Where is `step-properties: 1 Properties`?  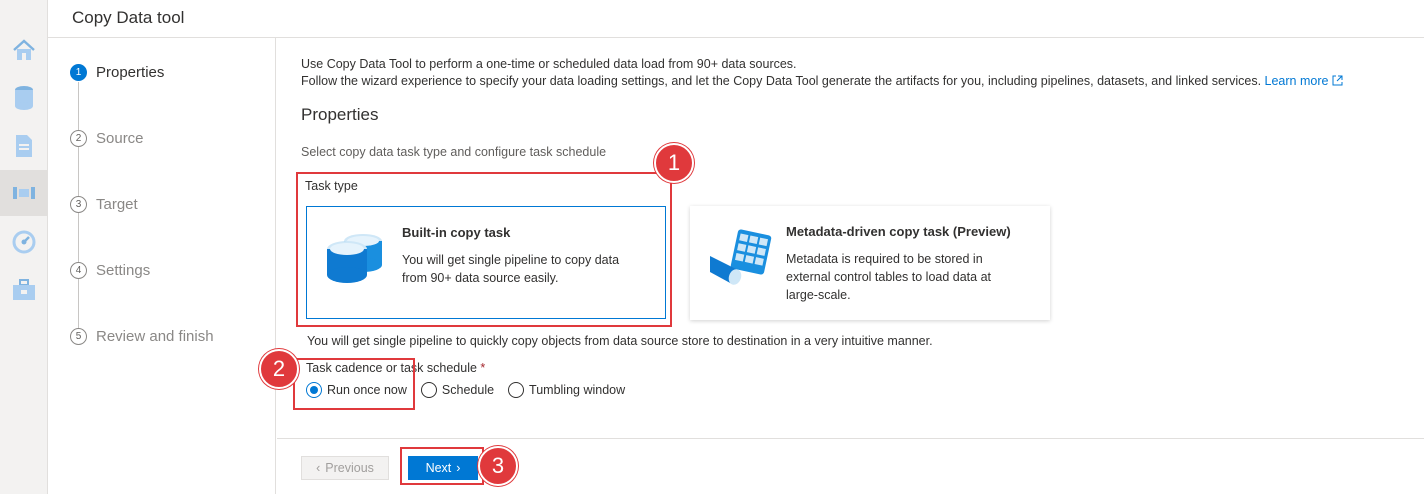
step-properties: 1 Properties is located at coordinates (117, 72).